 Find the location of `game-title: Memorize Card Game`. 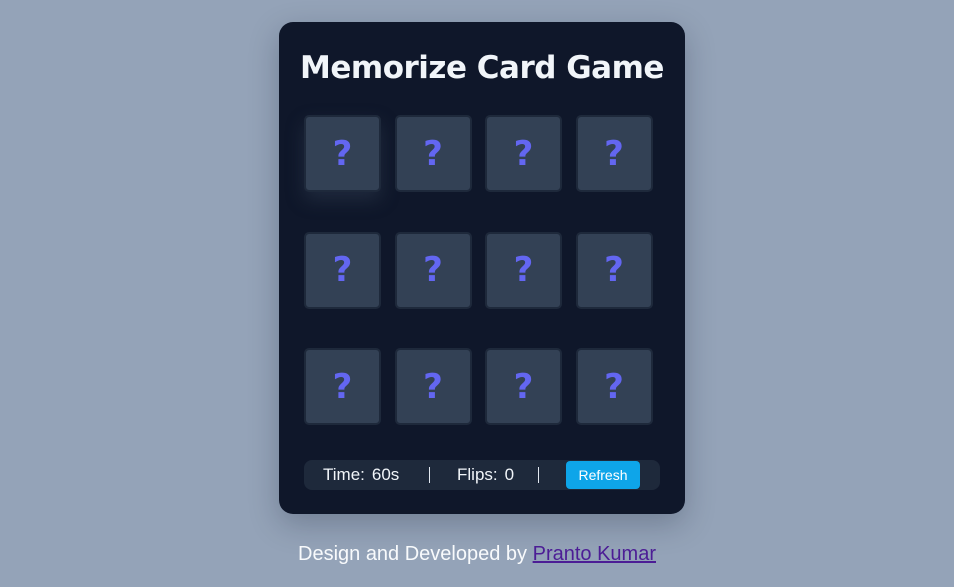

game-title: Memorize Card Game is located at coordinates (482, 68).